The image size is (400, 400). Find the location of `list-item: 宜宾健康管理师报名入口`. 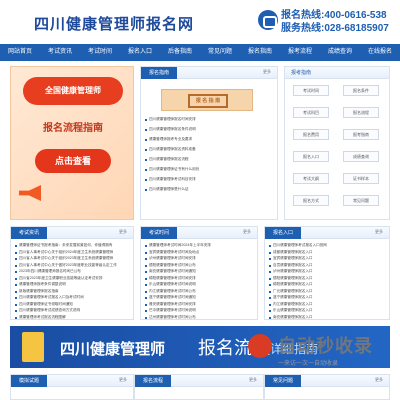

list-item: 宜宾健康管理师报名入口 is located at coordinates (291, 258).